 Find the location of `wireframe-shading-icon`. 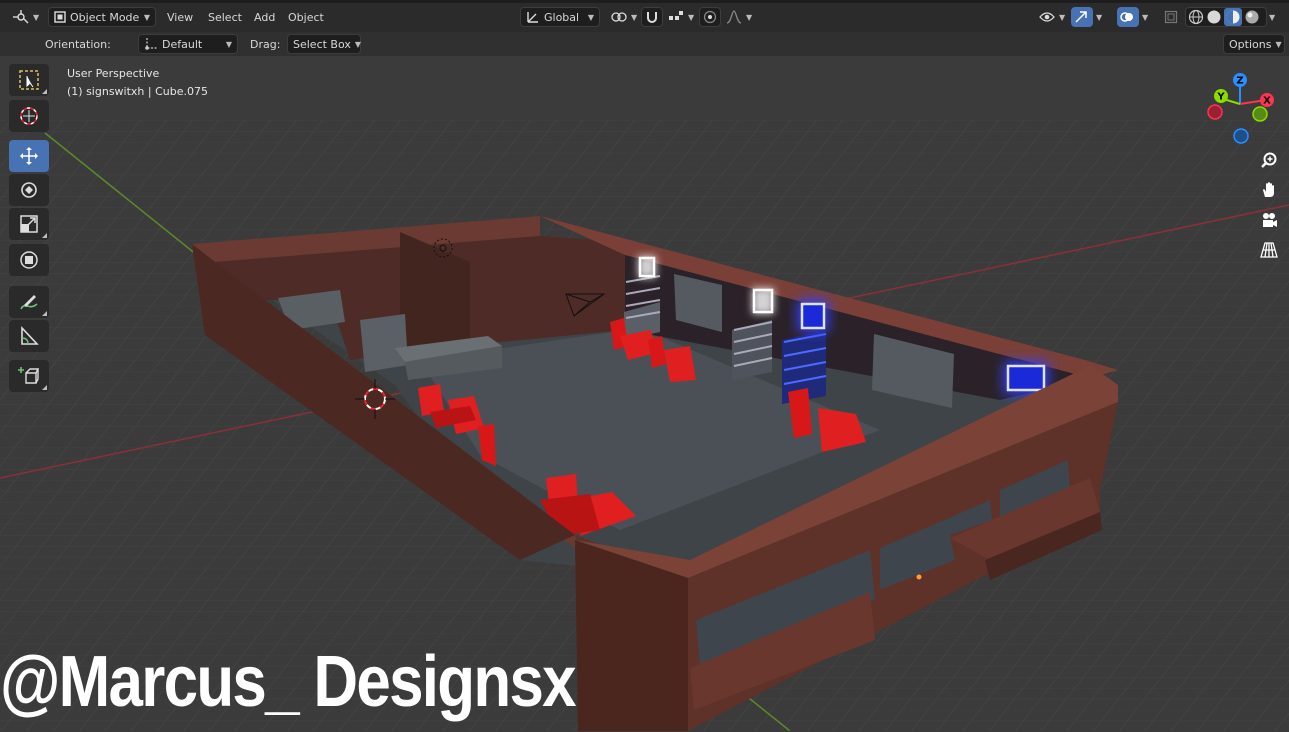

wireframe-shading-icon is located at coordinates (1196, 17).